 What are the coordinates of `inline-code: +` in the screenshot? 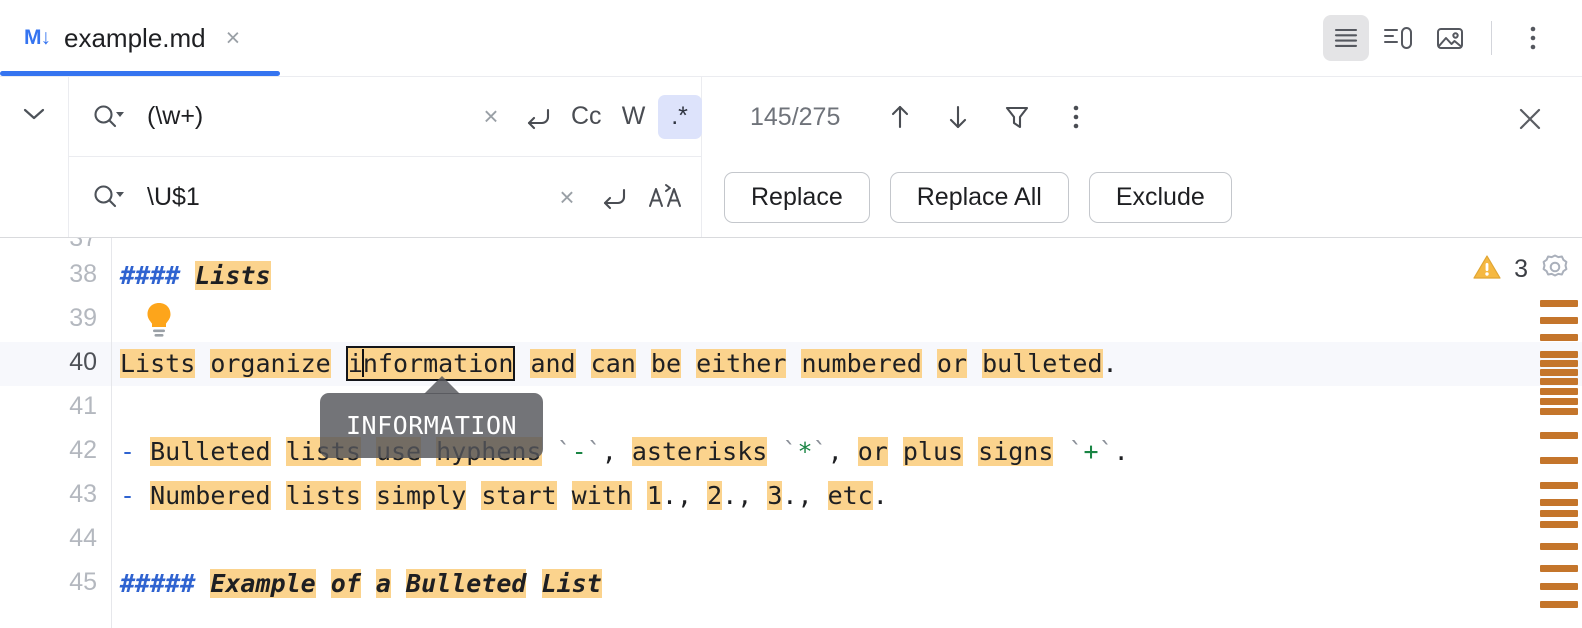 It's located at (1091, 451).